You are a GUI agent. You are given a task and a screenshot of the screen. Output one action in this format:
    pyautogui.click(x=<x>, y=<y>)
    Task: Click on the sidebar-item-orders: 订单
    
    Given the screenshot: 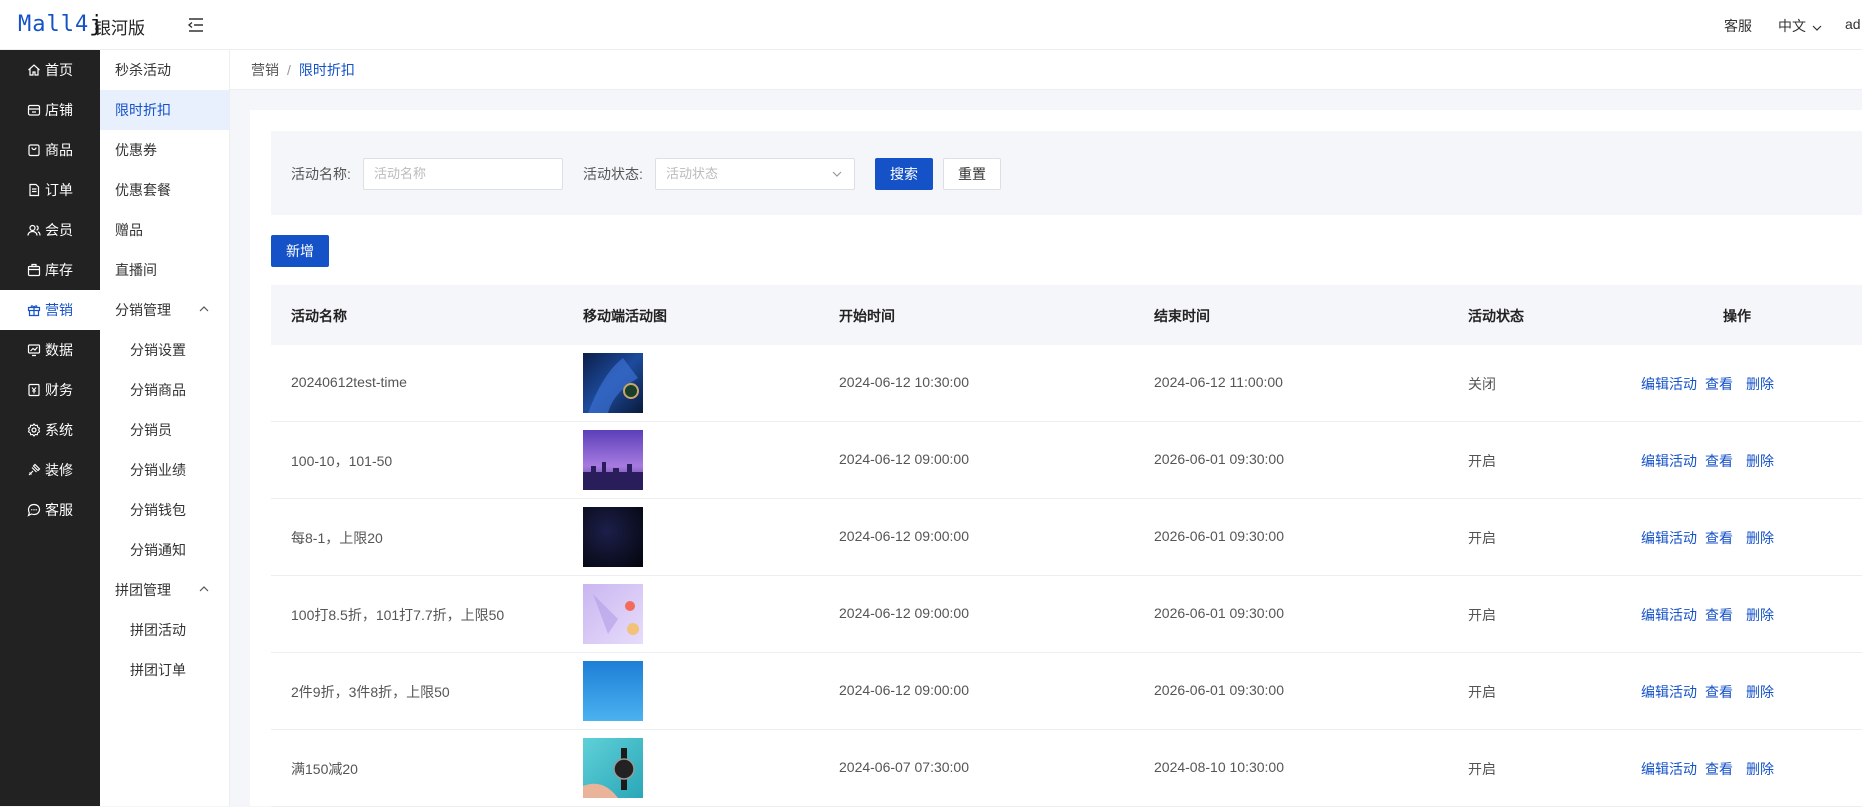 What is the action you would take?
    pyautogui.click(x=50, y=190)
    